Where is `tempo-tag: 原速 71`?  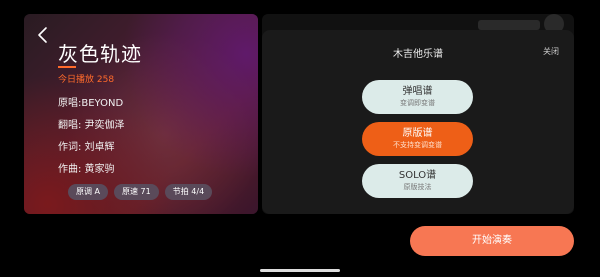
tempo-tag: 原速 71 is located at coordinates (136, 192).